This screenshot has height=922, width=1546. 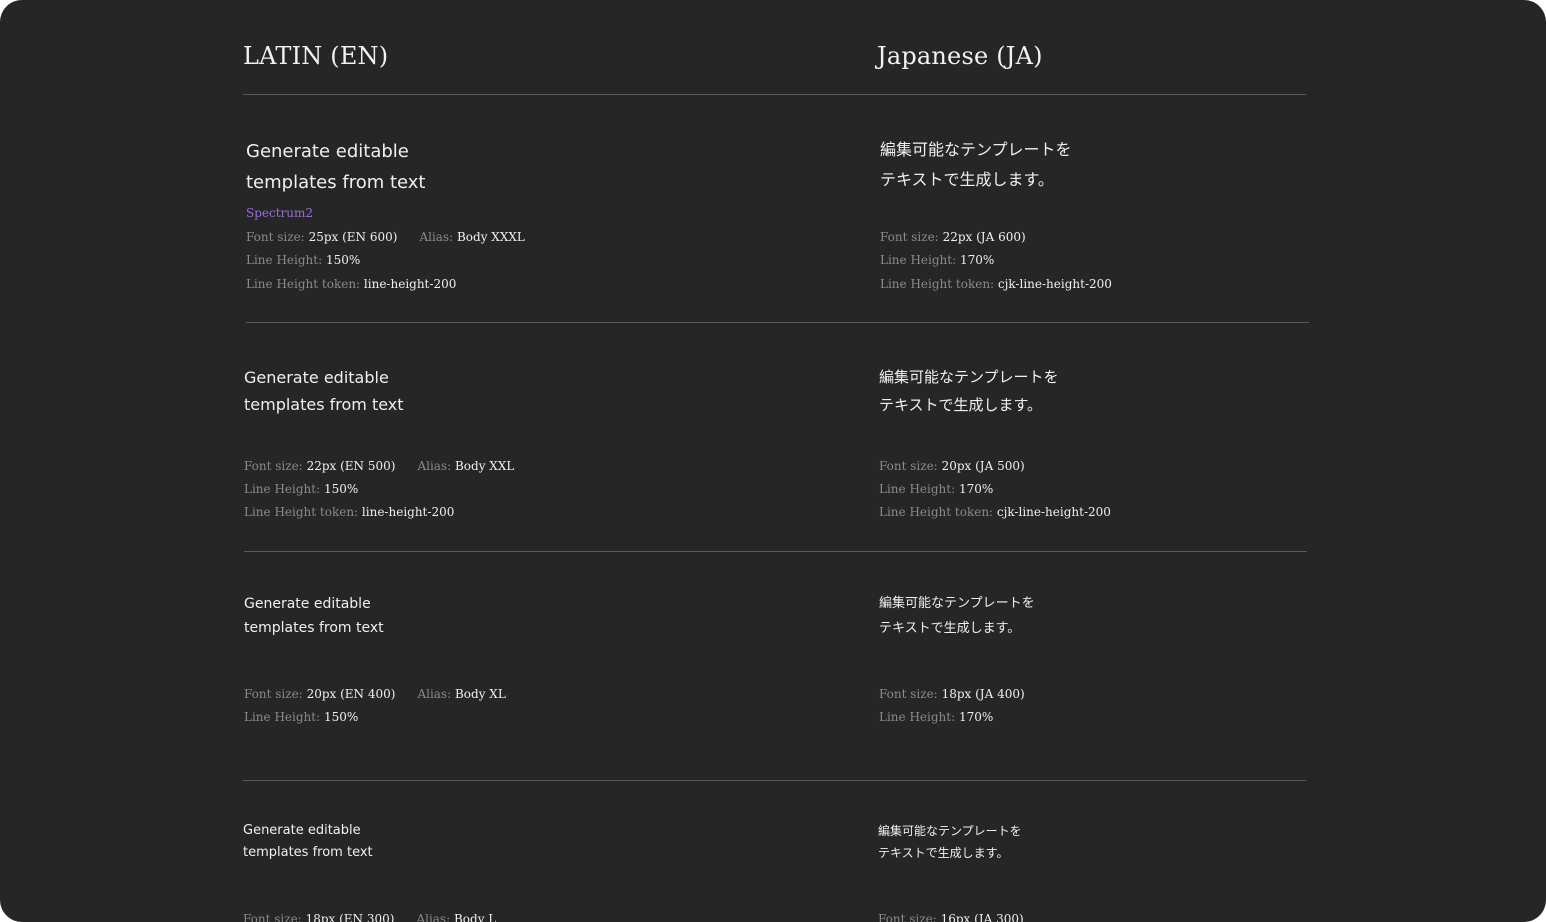 What do you see at coordinates (349, 512) in the screenshot?
I see `en-500-line-height-token: Line Height token: line-height-200` at bounding box center [349, 512].